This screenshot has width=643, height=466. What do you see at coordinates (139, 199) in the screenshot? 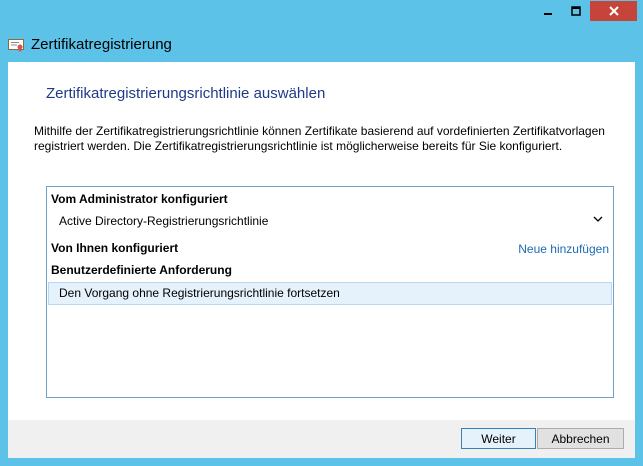
I see `admin-configured-header: Vom Administrator konfiguriert` at bounding box center [139, 199].